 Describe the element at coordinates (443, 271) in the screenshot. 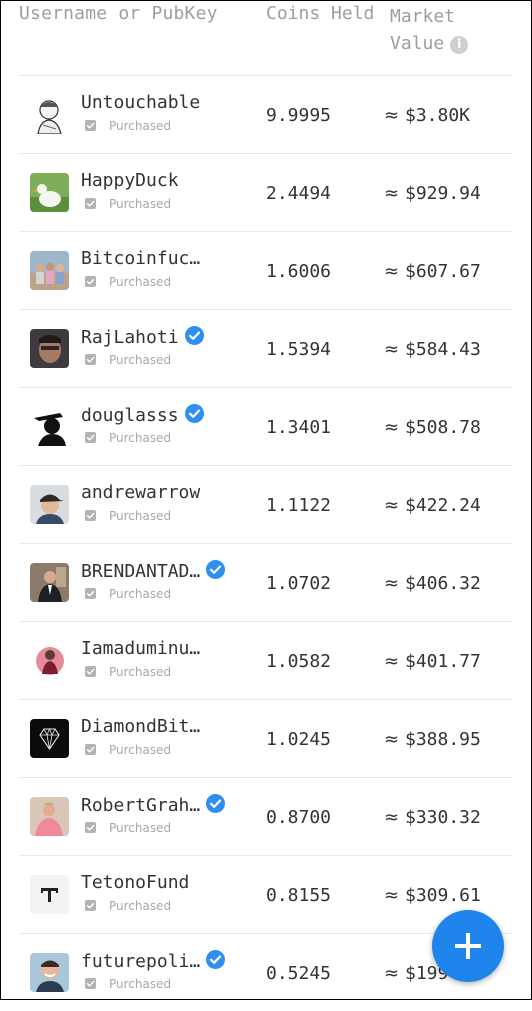

I see `market-value: $607.67` at that location.